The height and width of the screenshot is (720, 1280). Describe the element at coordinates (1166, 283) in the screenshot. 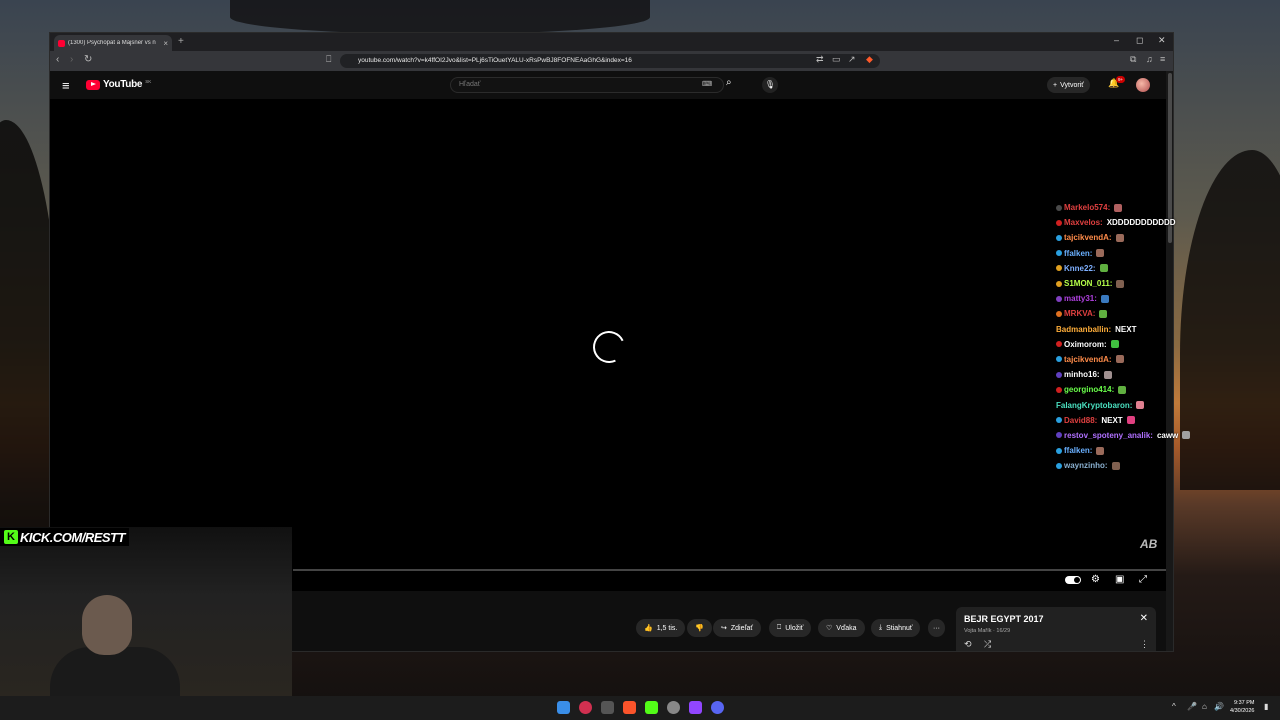

I see `chat-message: S1MON_011:` at that location.